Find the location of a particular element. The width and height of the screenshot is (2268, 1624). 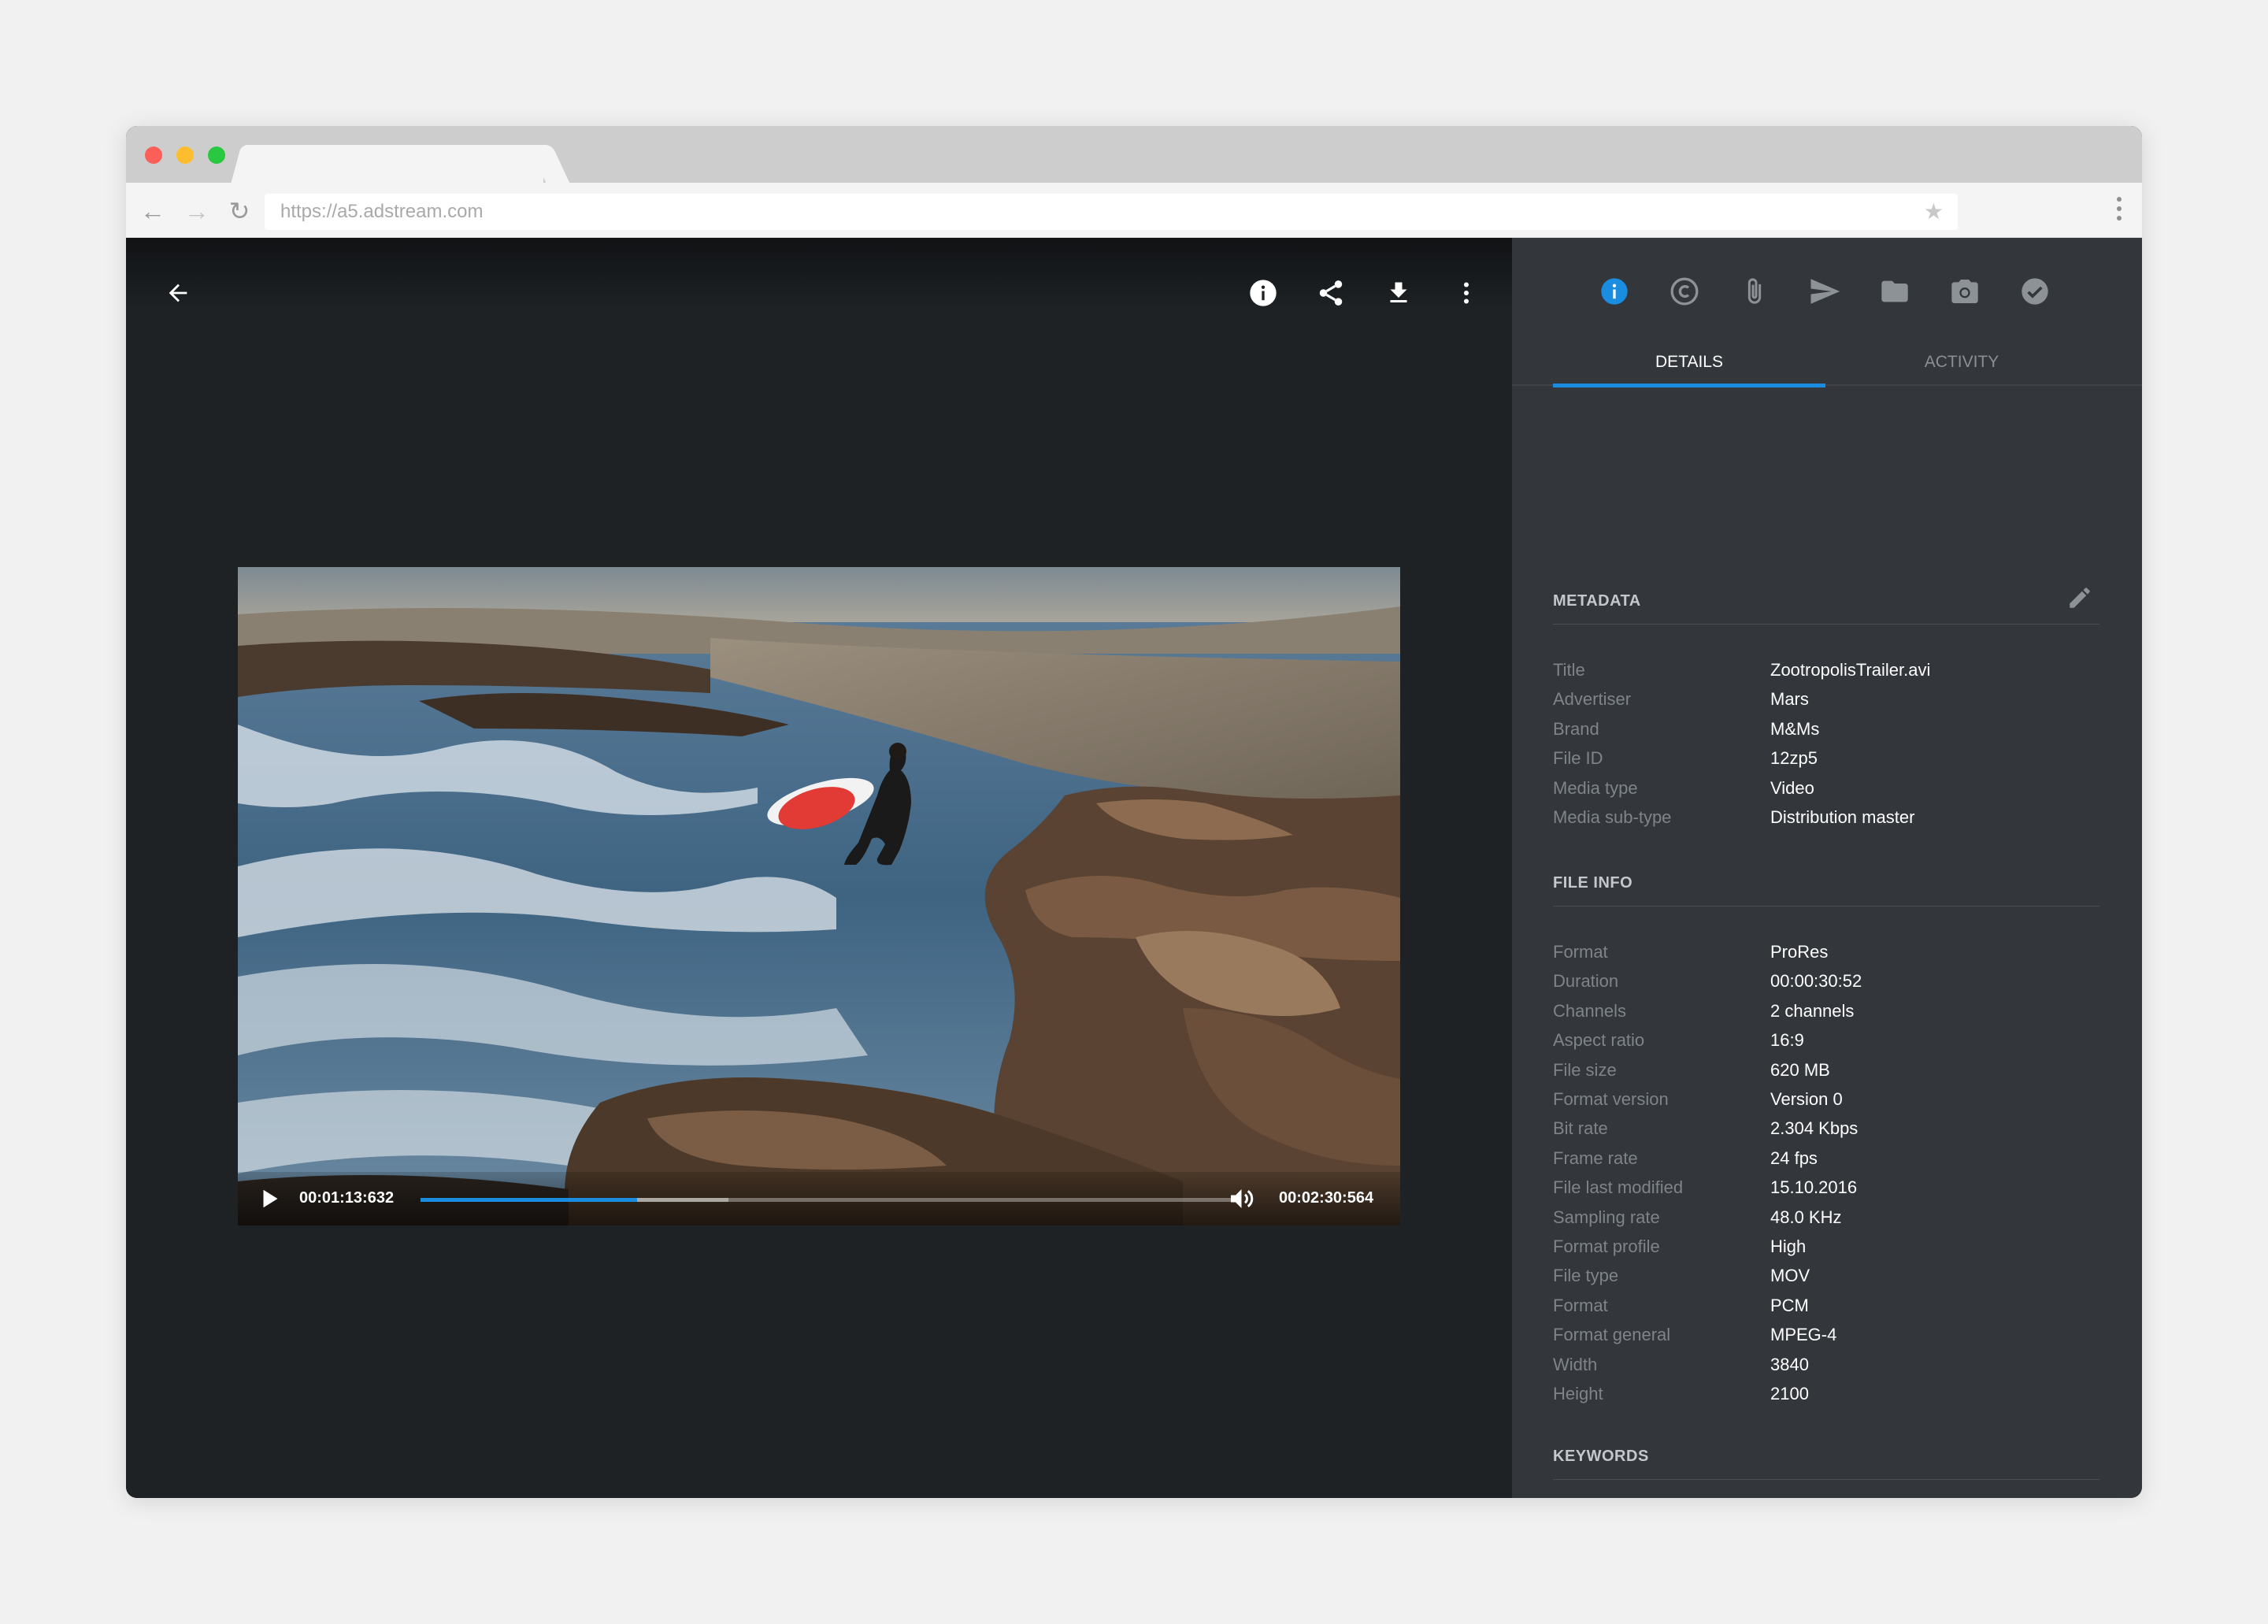

file-info-key: File last modified is located at coordinates (1618, 1187).